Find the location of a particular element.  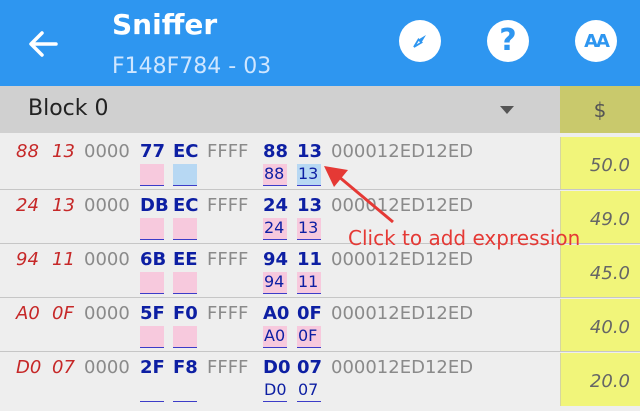

help-button: ? is located at coordinates (508, 41).